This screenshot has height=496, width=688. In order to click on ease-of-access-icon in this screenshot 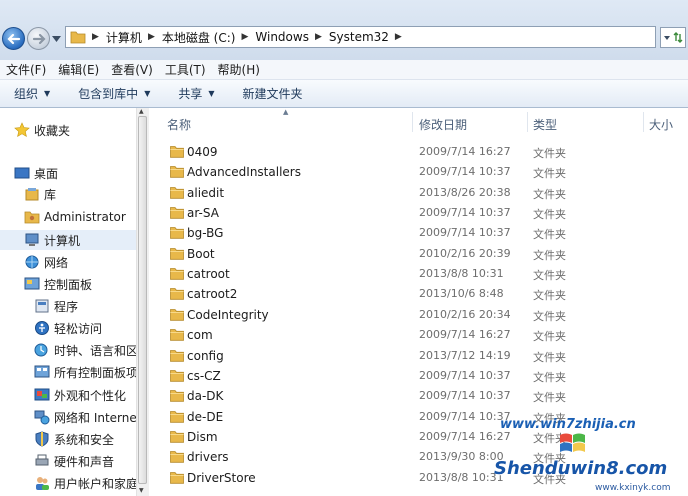, I will do `click(42, 328)`.